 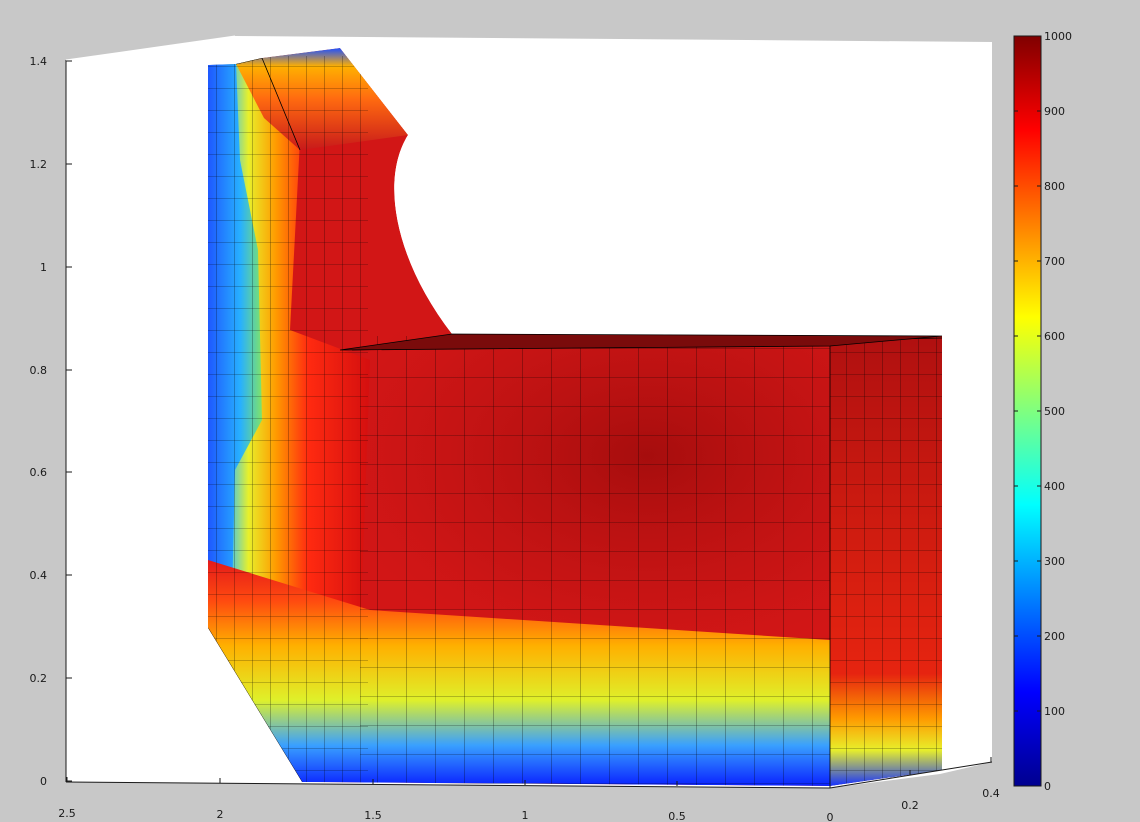 What do you see at coordinates (39, 61) in the screenshot?
I see `z-tick-label: 1.4` at bounding box center [39, 61].